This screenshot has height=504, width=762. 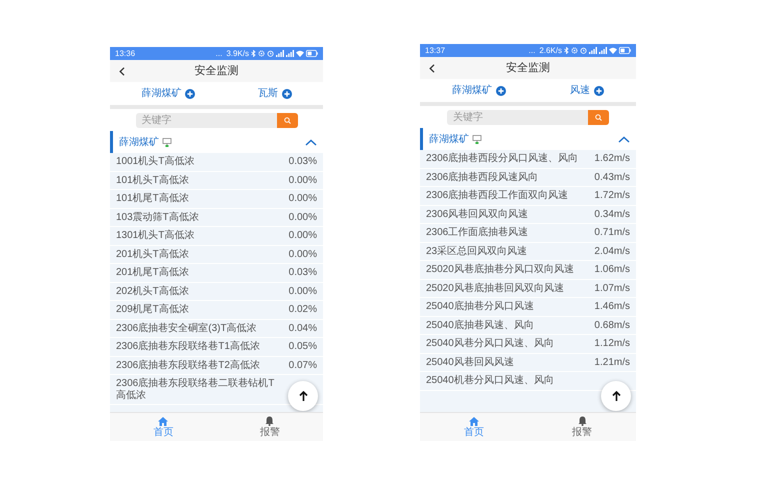 What do you see at coordinates (216, 291) in the screenshot?
I see `list-row: 202机头T高低浓 0.00%` at bounding box center [216, 291].